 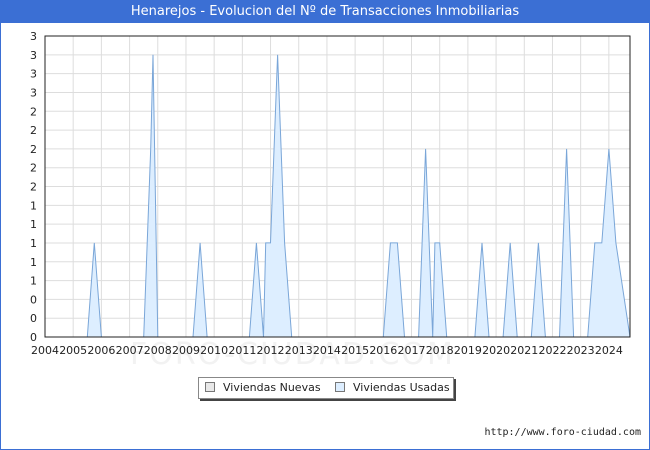 What do you see at coordinates (496, 350) in the screenshot?
I see `x-tick-label: 2020` at bounding box center [496, 350].